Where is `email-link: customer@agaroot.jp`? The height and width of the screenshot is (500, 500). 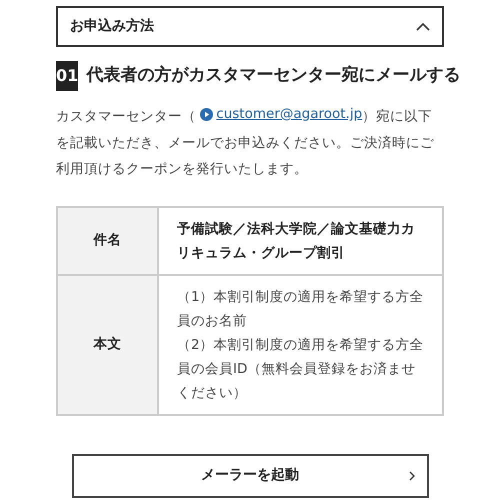 email-link: customer@agaroot.jp is located at coordinates (281, 114).